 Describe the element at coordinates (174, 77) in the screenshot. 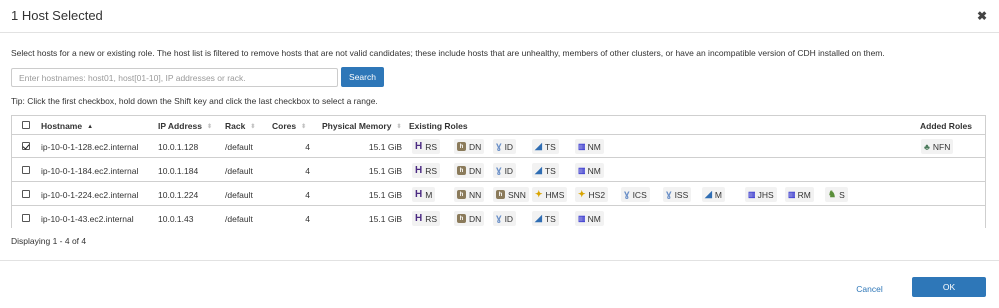

I see `host-search-input` at that location.